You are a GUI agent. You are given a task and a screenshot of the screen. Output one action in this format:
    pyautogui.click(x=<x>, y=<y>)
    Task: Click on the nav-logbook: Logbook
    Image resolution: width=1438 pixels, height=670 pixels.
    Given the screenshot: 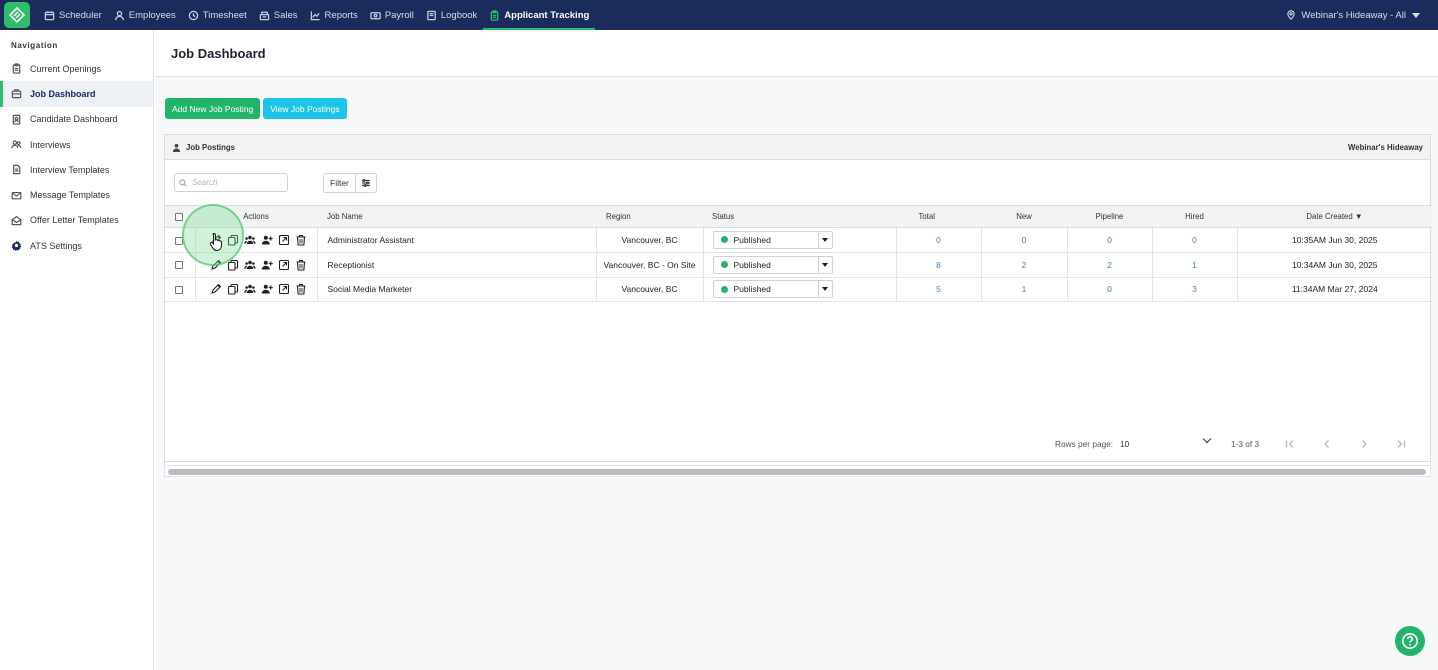 What is the action you would take?
    pyautogui.click(x=451, y=15)
    